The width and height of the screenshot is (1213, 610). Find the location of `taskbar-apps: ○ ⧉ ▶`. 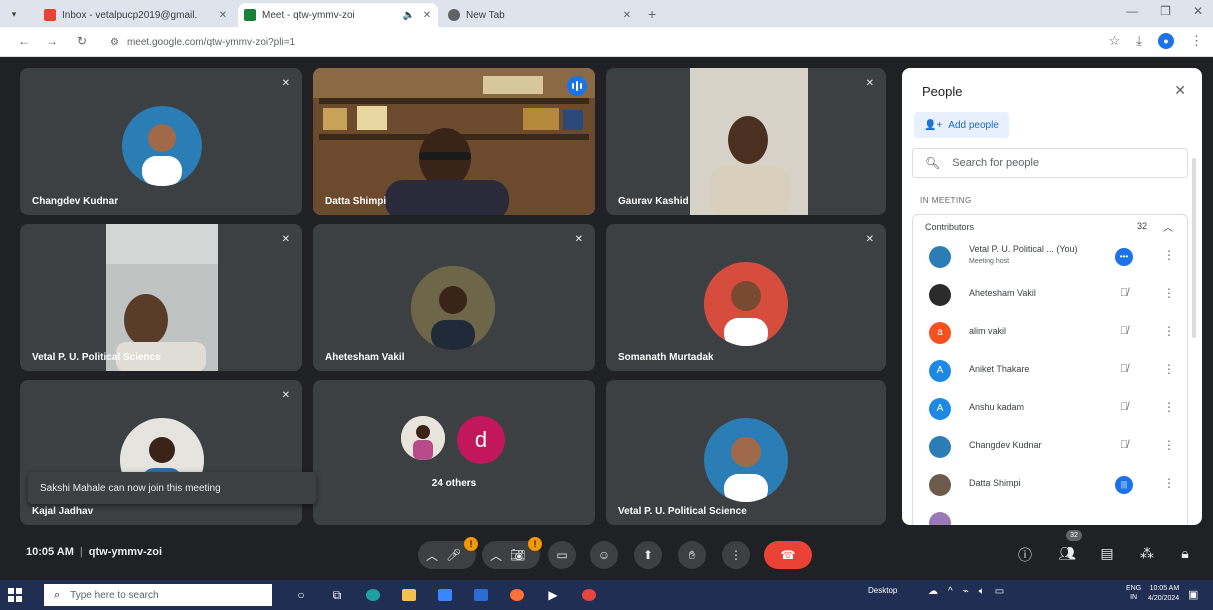

taskbar-apps: ○ ⧉ ▶ is located at coordinates (445, 595).